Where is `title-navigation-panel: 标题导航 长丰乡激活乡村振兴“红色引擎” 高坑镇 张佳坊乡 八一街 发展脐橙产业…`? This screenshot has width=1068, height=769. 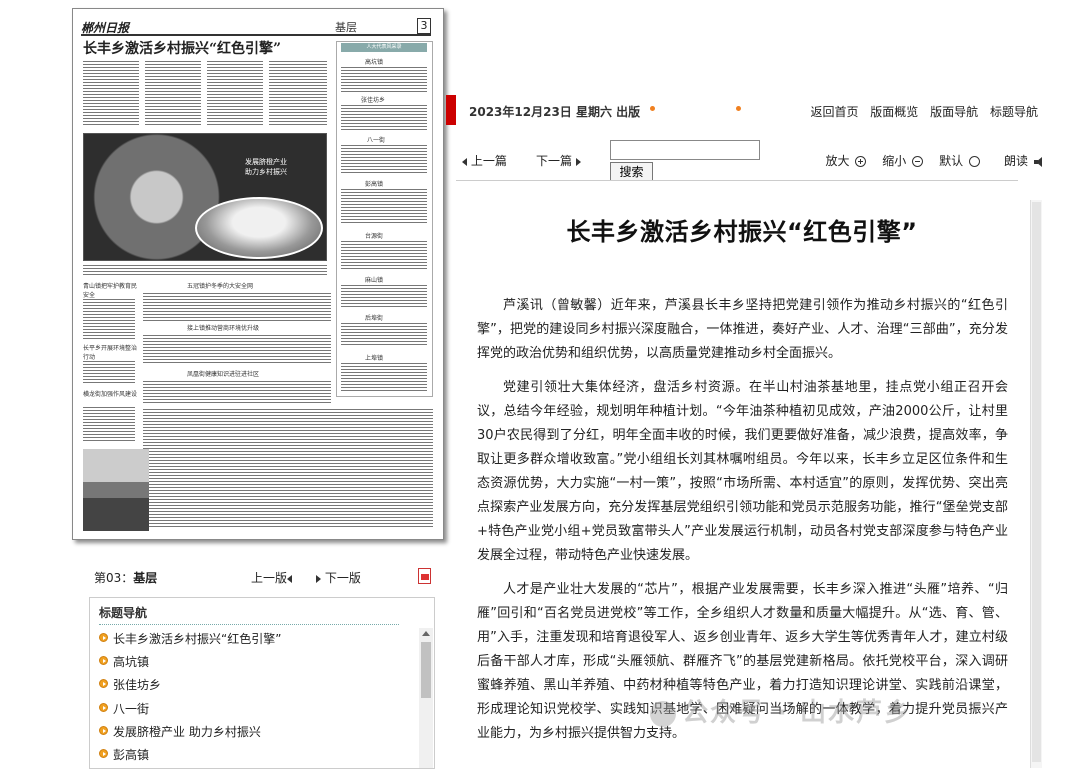
title-navigation-panel: 标题导航 长丰乡激活乡村振兴“红色引擎” 高坑镇 张佳坊乡 八一街 发展脐橙产业… is located at coordinates (262, 683).